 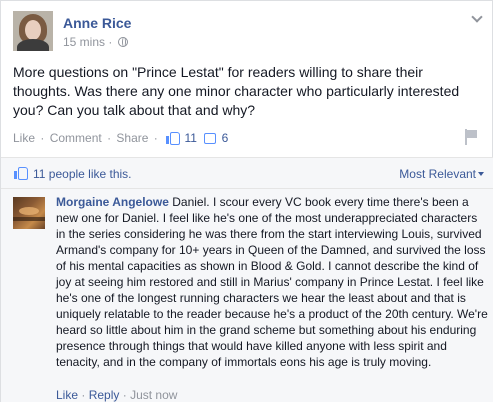 What do you see at coordinates (481, 174) in the screenshot?
I see `caret-down-icon` at bounding box center [481, 174].